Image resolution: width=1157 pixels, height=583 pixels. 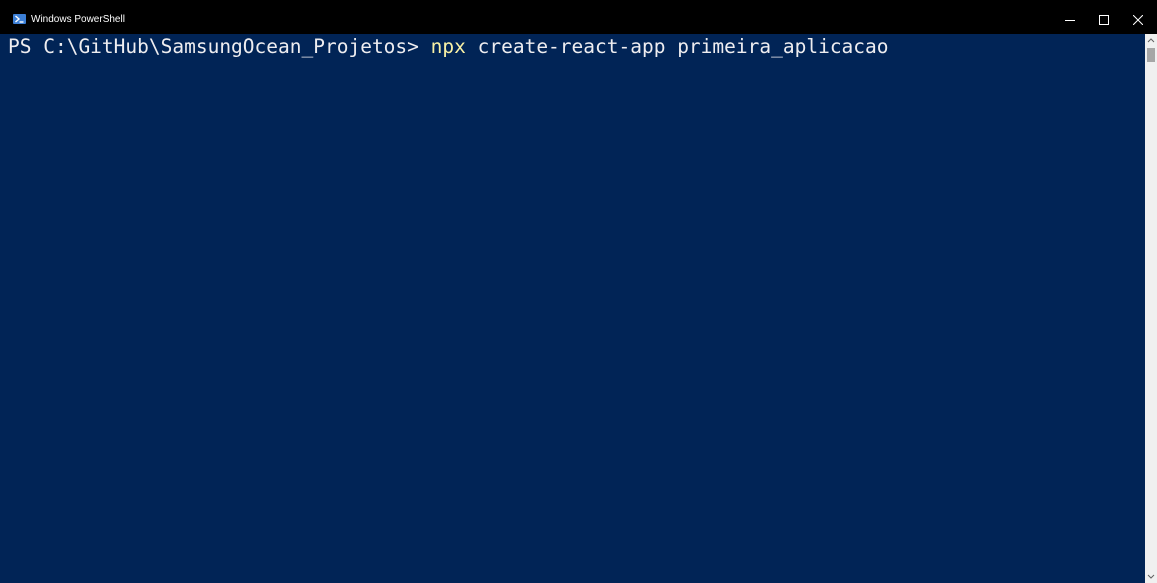 What do you see at coordinates (578, 21) in the screenshot?
I see `title-bar: Windows PowerShell` at bounding box center [578, 21].